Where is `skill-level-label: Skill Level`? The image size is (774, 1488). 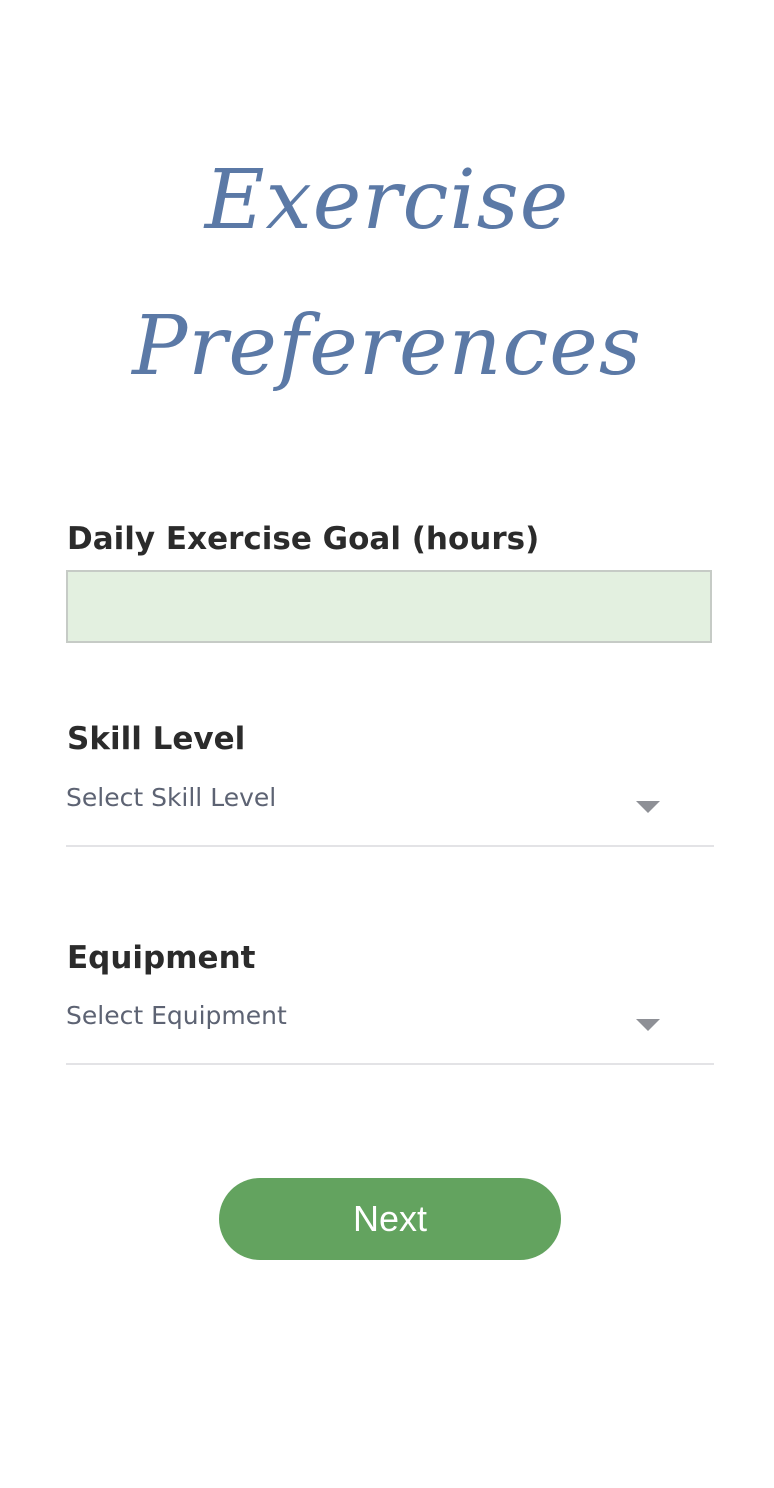 skill-level-label: Skill Level is located at coordinates (156, 739).